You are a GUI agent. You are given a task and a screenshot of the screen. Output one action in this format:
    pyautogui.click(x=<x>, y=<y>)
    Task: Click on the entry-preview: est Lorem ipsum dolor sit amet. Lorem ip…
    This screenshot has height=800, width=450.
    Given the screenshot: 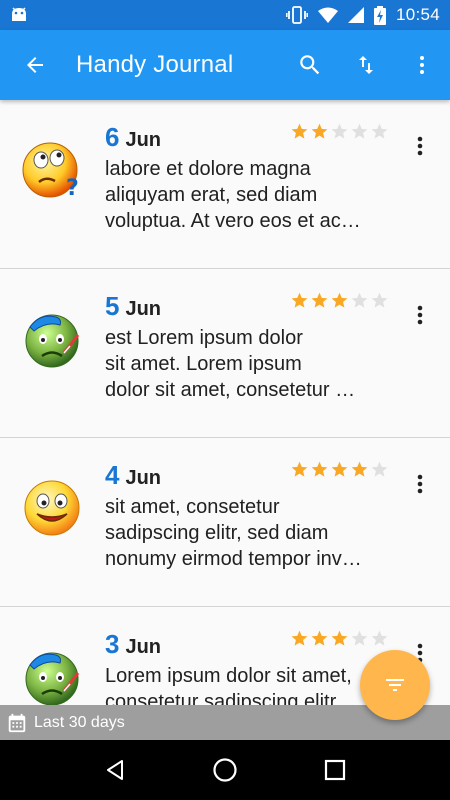 What is the action you would take?
    pyautogui.click(x=247, y=364)
    